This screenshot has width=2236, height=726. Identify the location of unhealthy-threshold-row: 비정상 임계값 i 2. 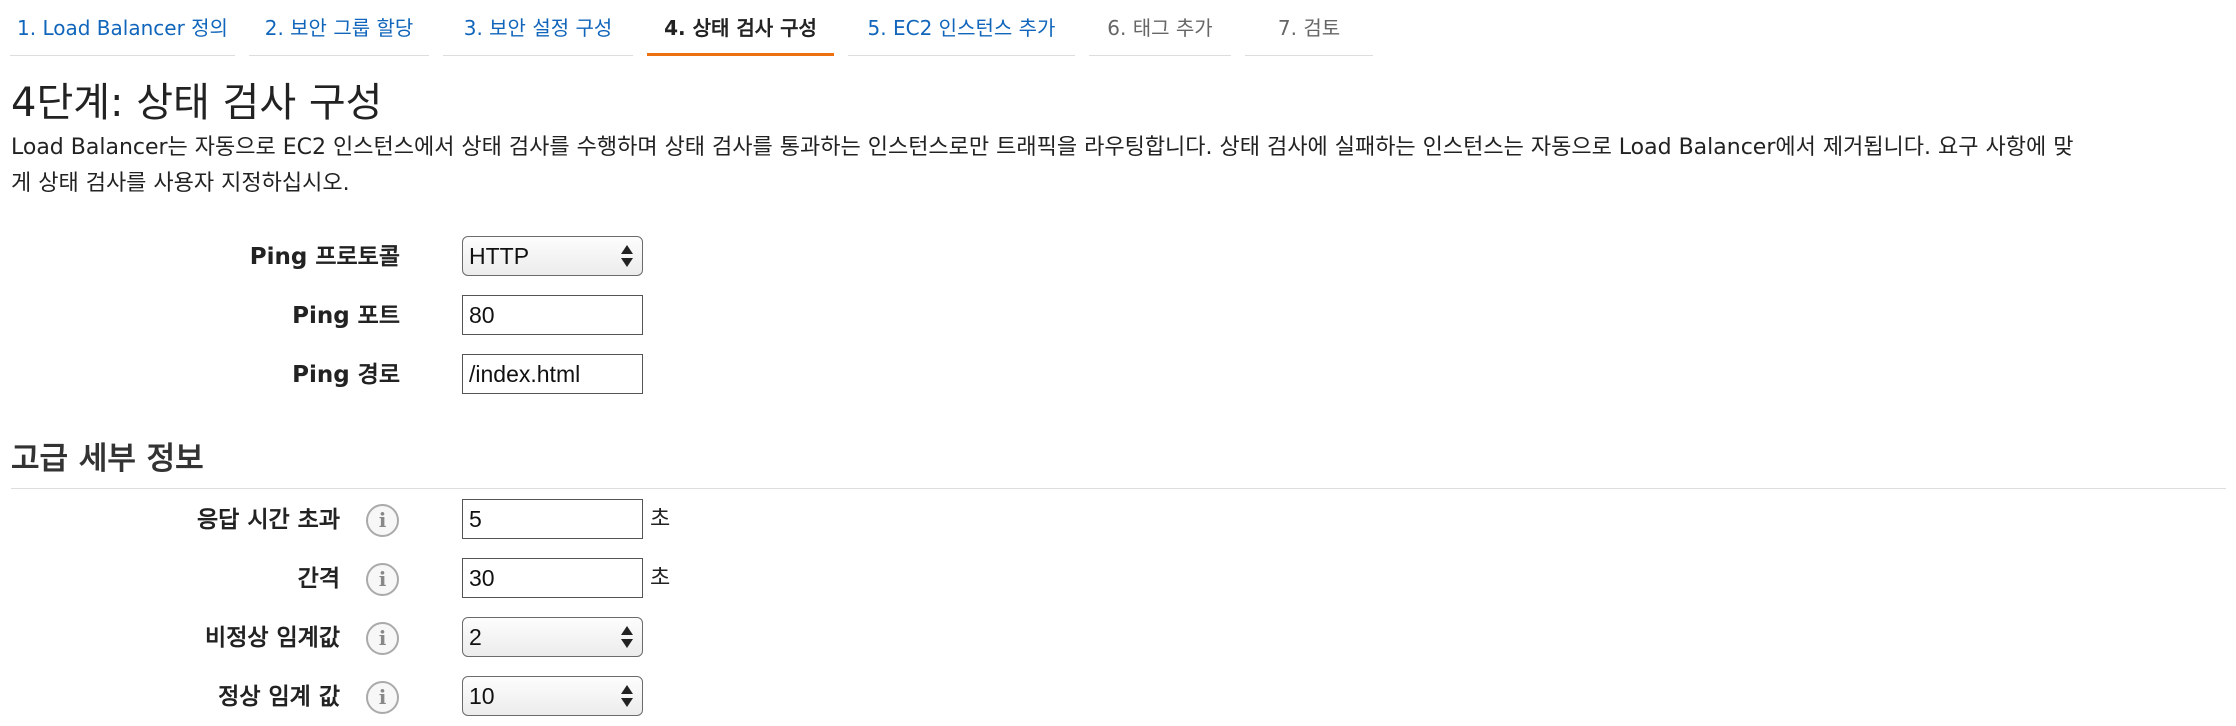
(500, 638).